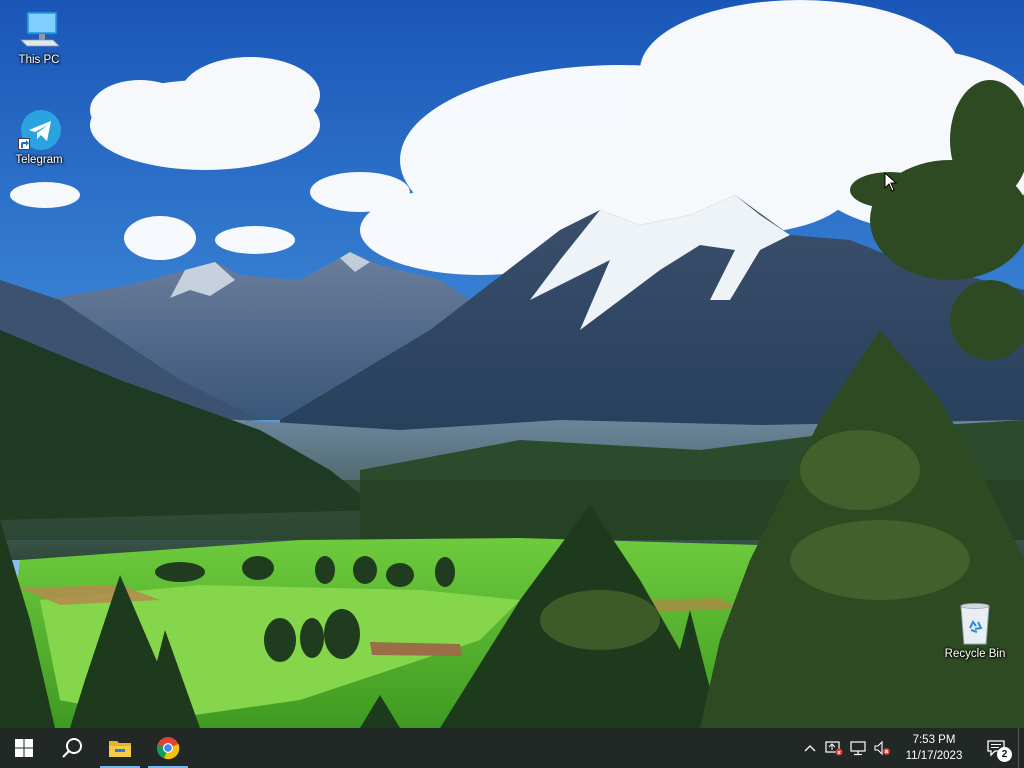  I want to click on show-desktop-button, so click(1021, 748).